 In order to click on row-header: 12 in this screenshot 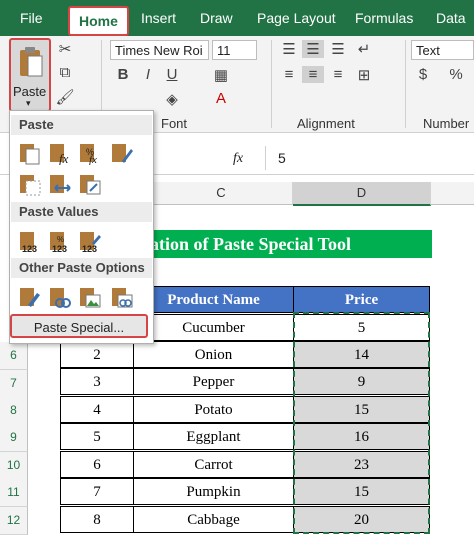, I will do `click(14, 521)`.